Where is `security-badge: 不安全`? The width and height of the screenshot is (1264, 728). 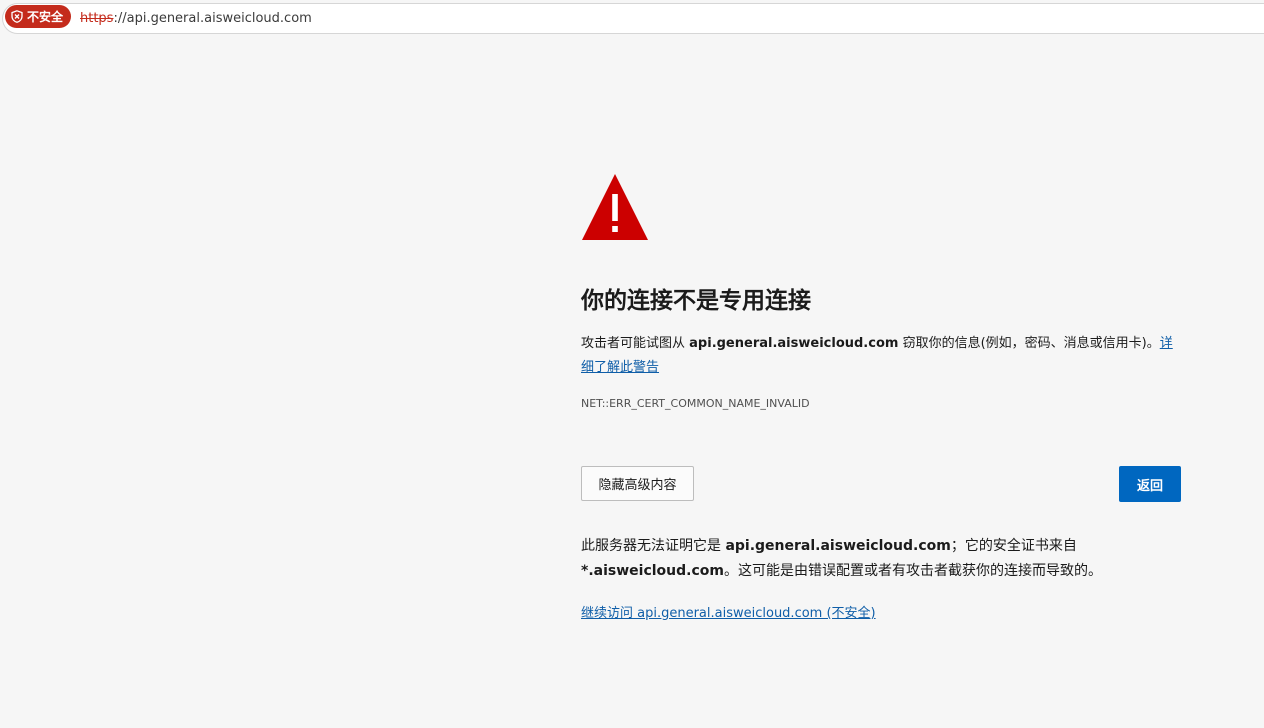
security-badge: 不安全 is located at coordinates (38, 16).